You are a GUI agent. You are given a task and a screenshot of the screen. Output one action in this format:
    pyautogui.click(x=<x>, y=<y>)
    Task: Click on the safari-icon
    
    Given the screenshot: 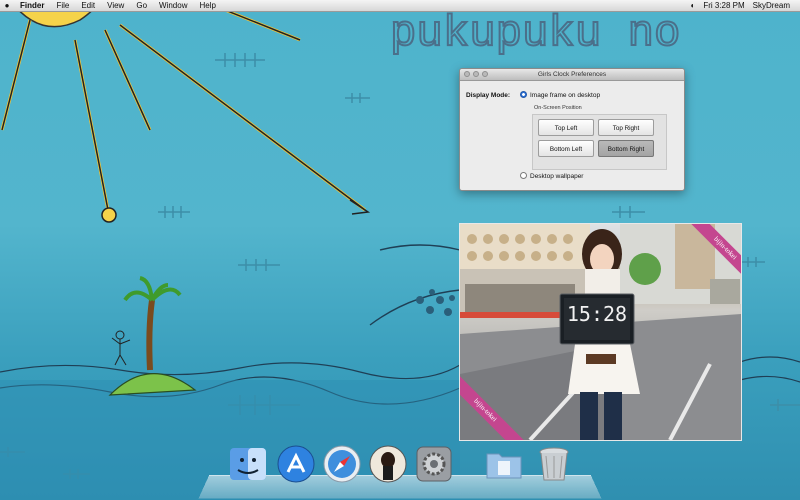 What is the action you would take?
    pyautogui.click(x=342, y=464)
    